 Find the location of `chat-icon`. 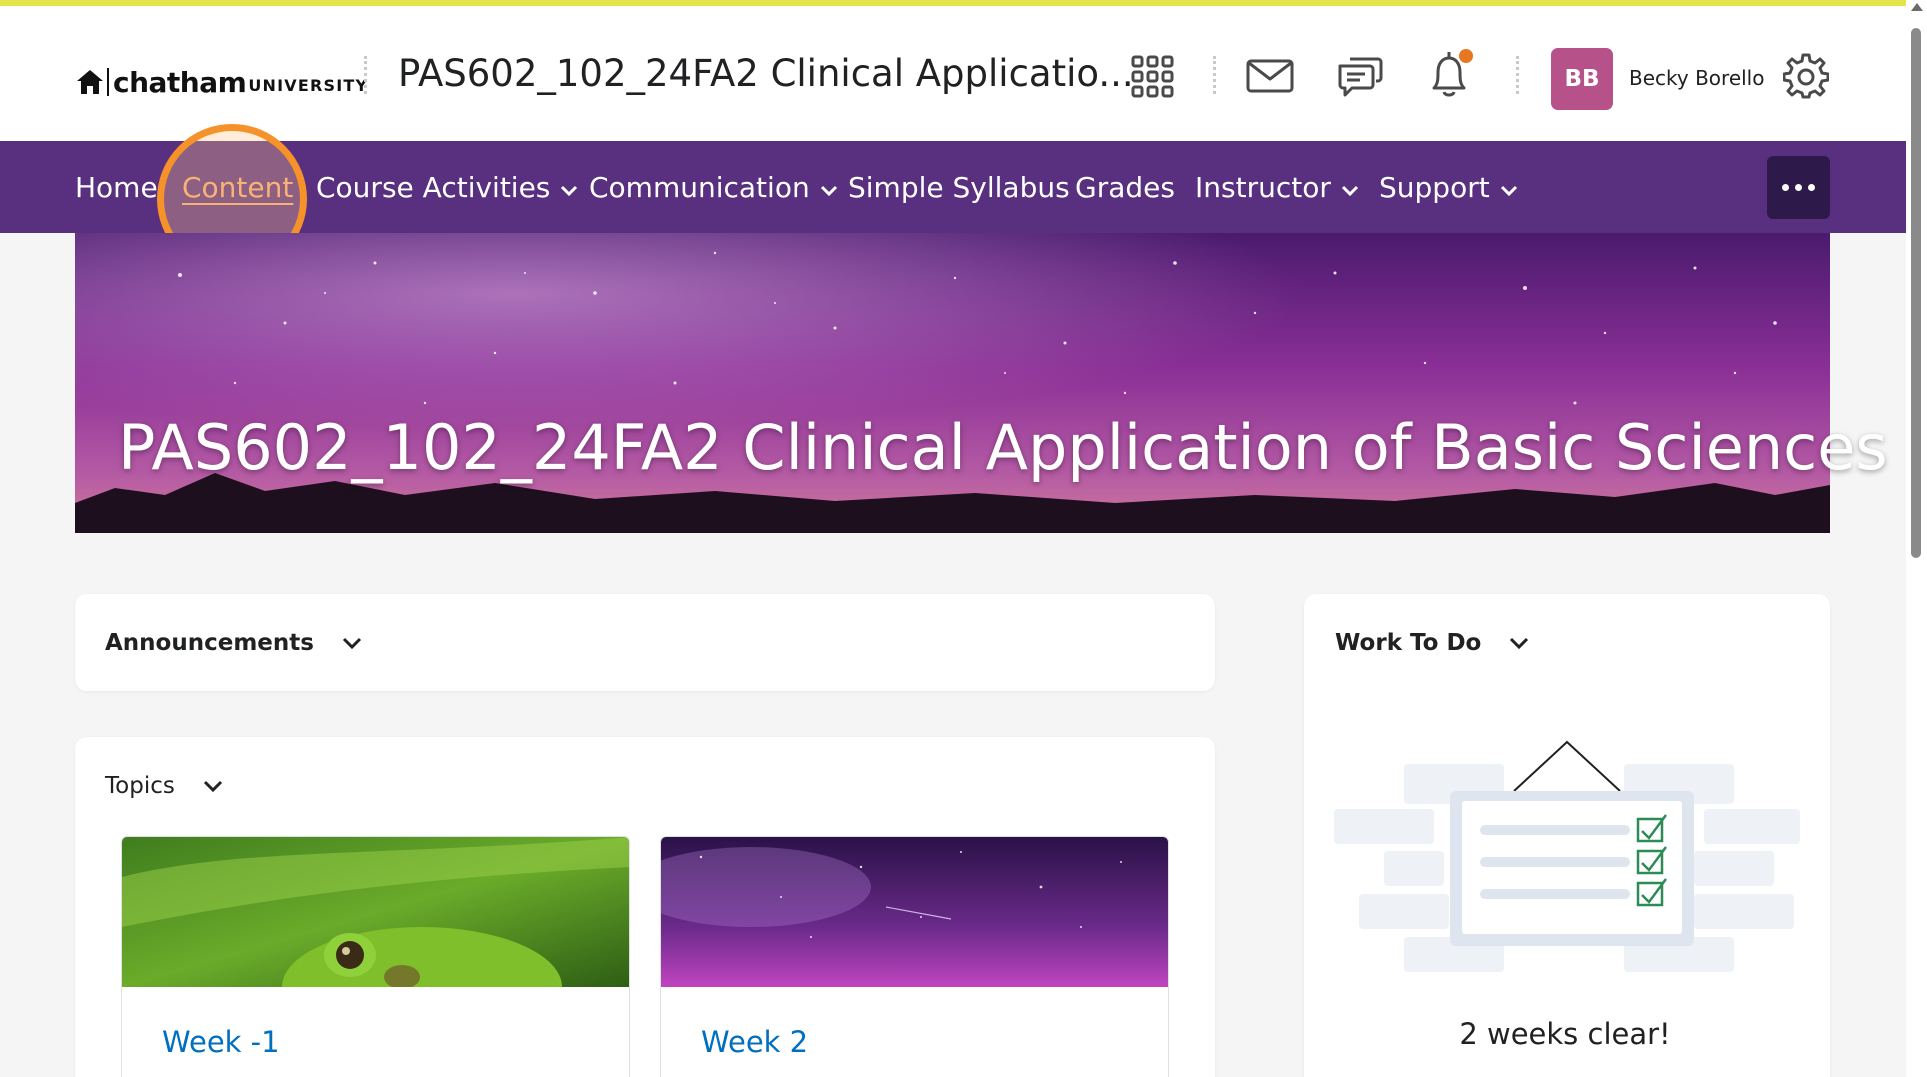

chat-icon is located at coordinates (1360, 75).